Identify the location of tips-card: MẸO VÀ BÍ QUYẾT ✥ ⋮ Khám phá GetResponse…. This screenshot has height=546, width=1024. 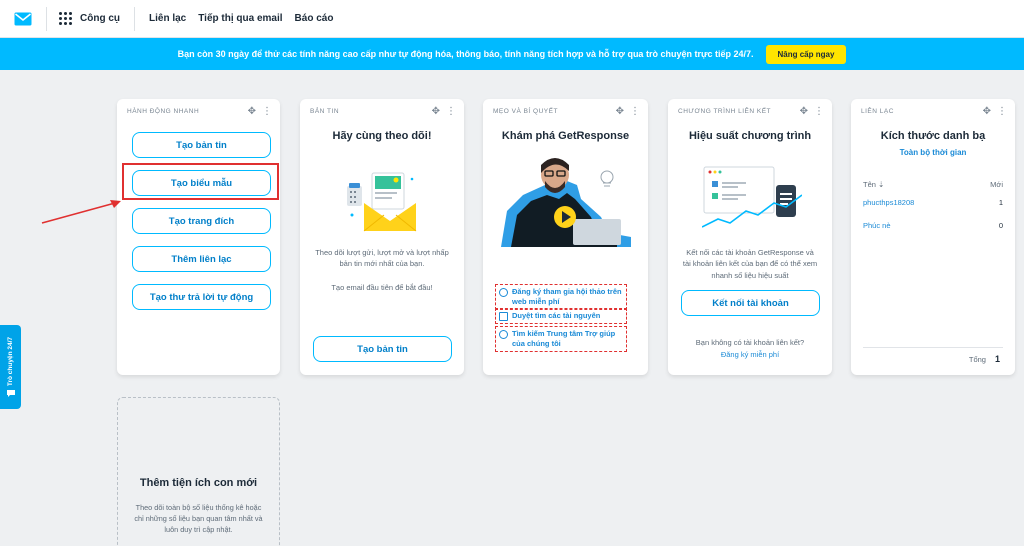
(565, 237).